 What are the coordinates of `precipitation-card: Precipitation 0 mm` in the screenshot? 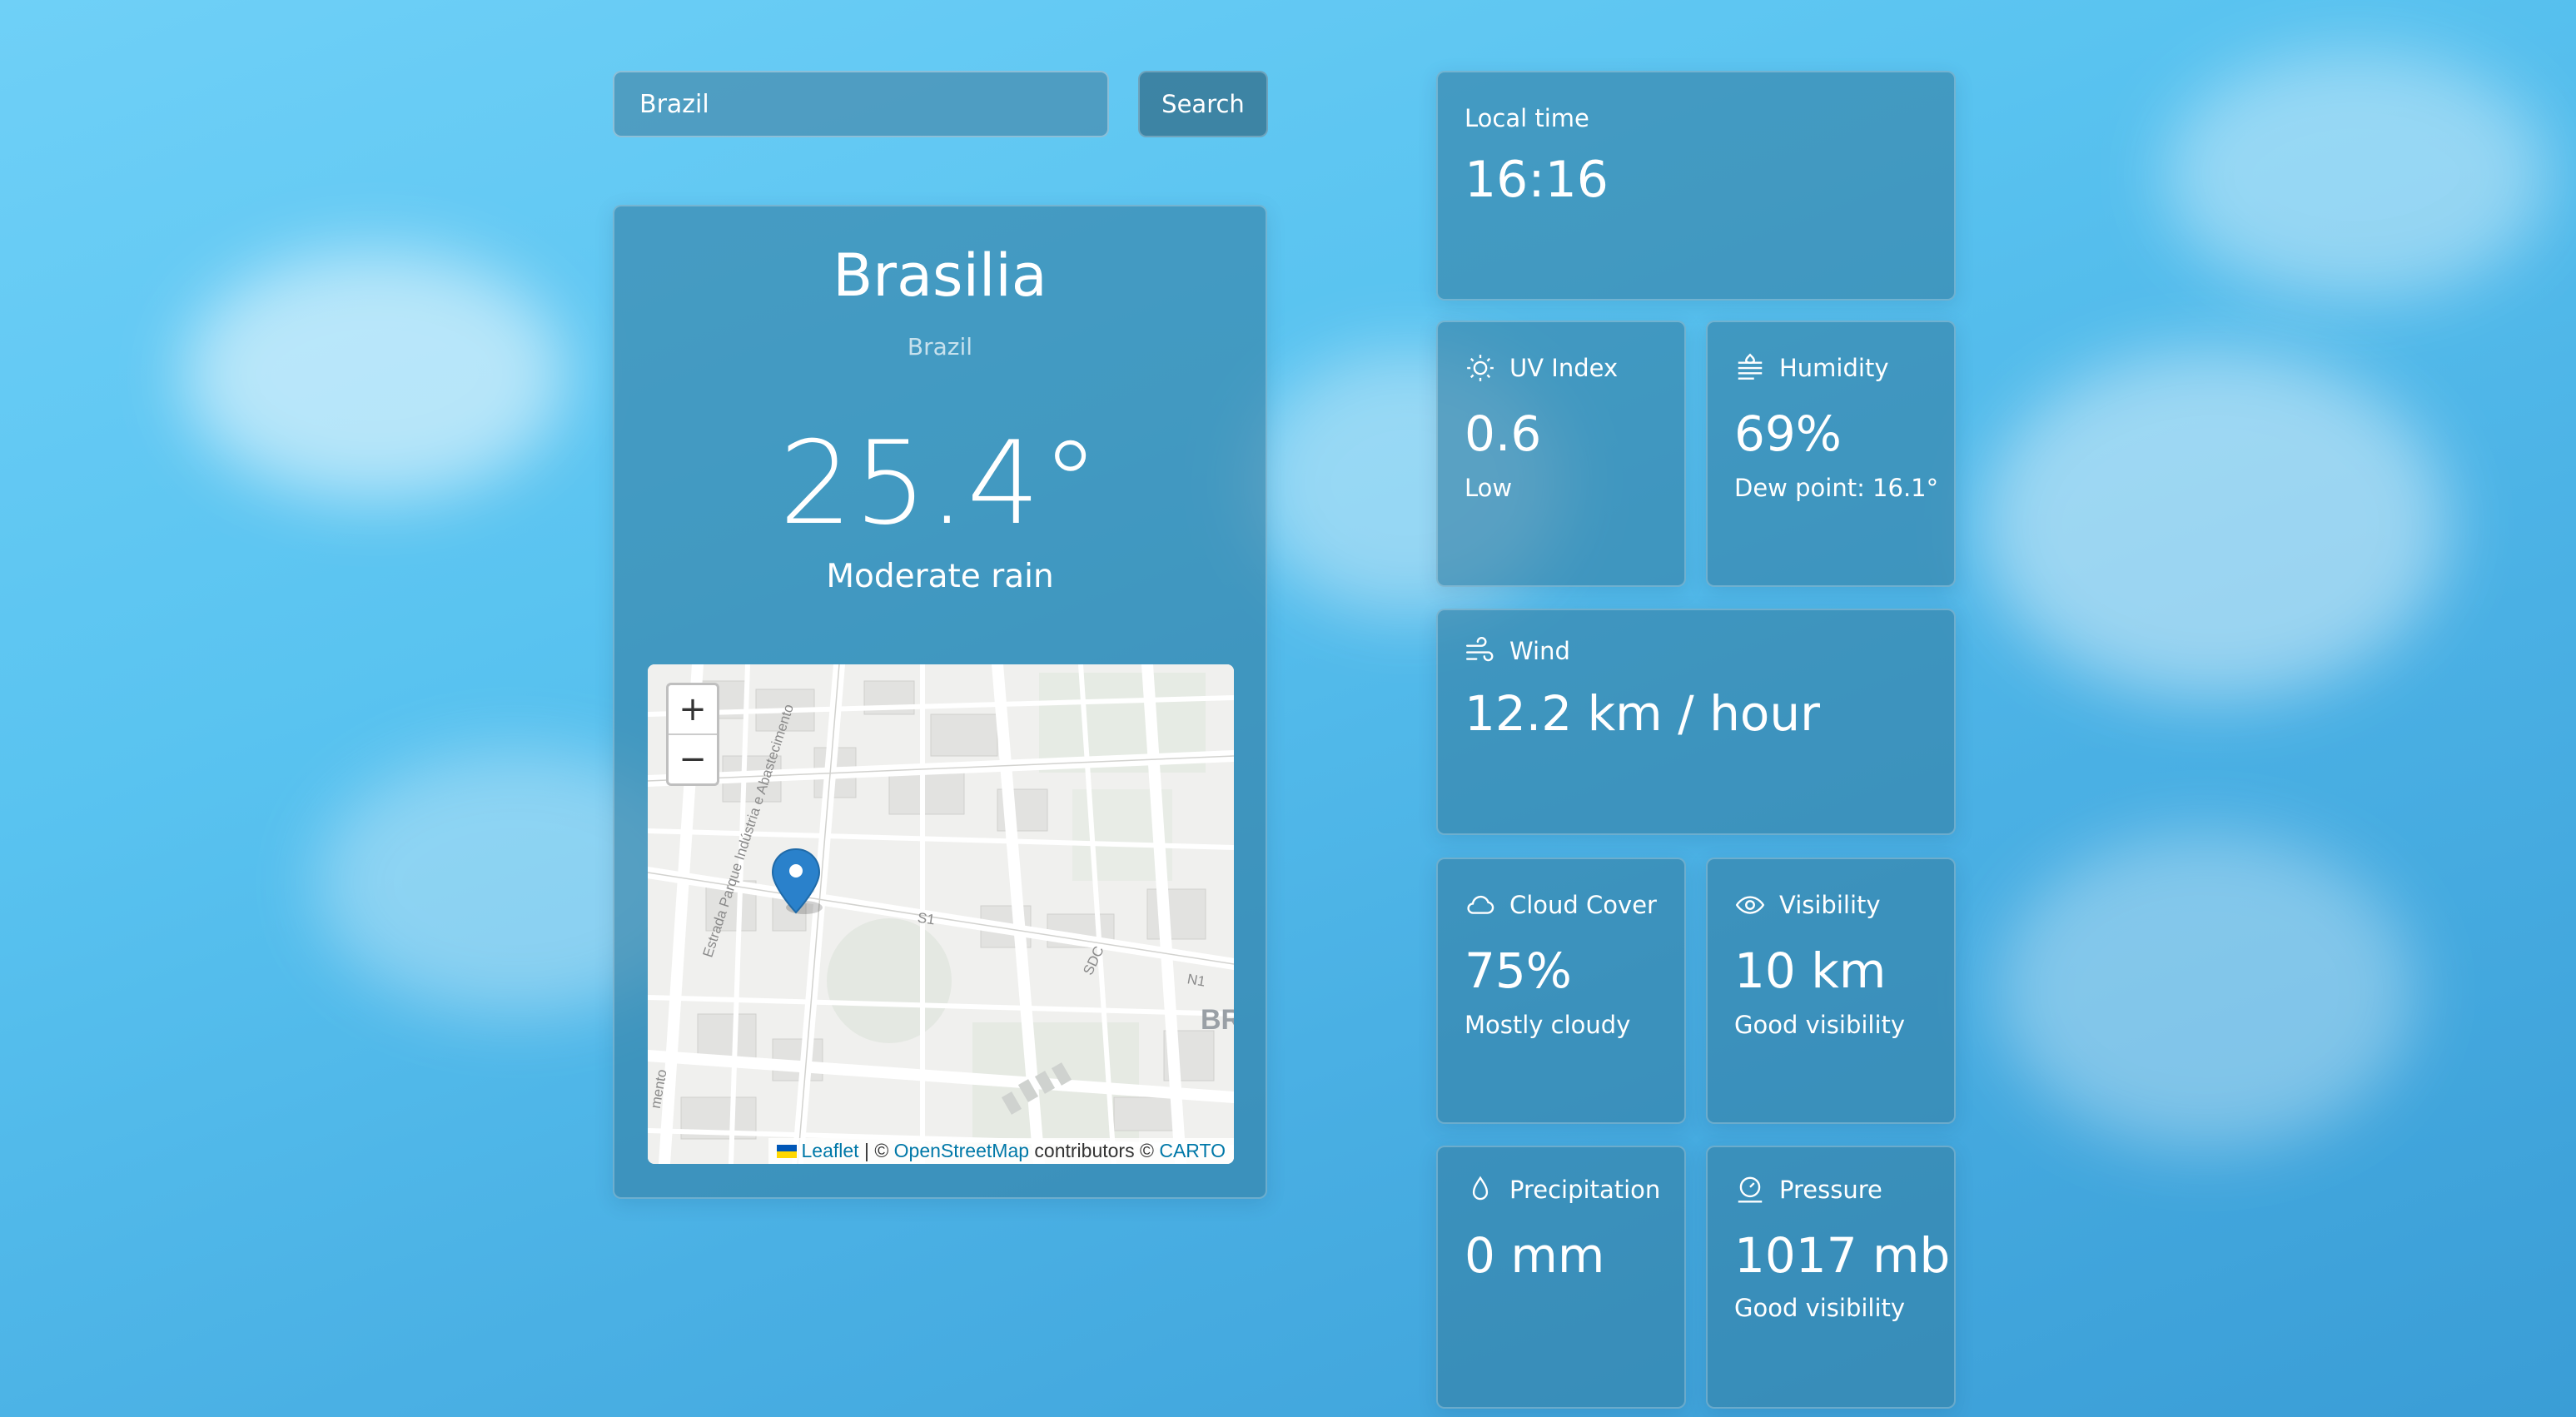 It's located at (1561, 1277).